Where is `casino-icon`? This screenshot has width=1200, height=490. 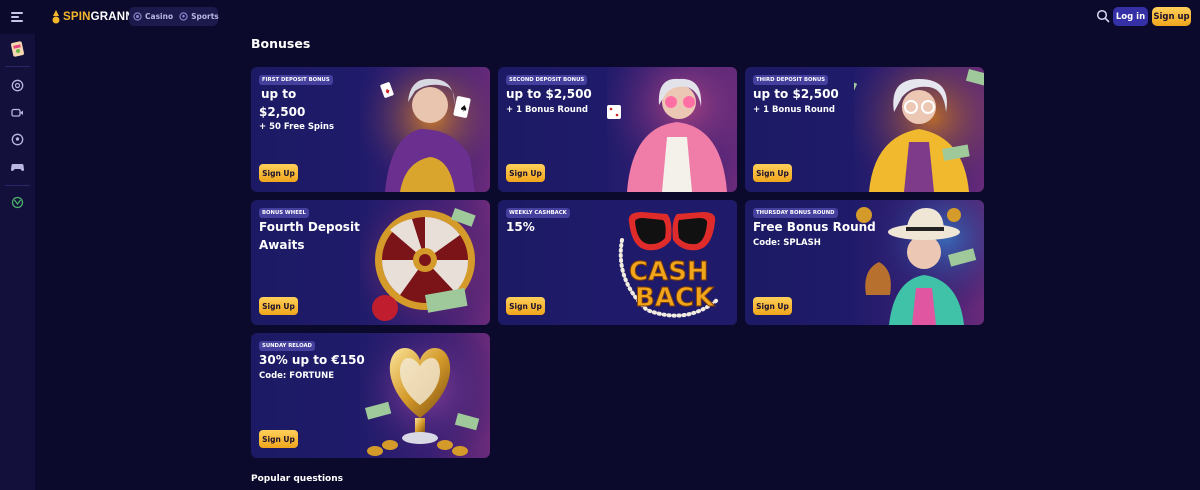
casino-icon is located at coordinates (17, 85).